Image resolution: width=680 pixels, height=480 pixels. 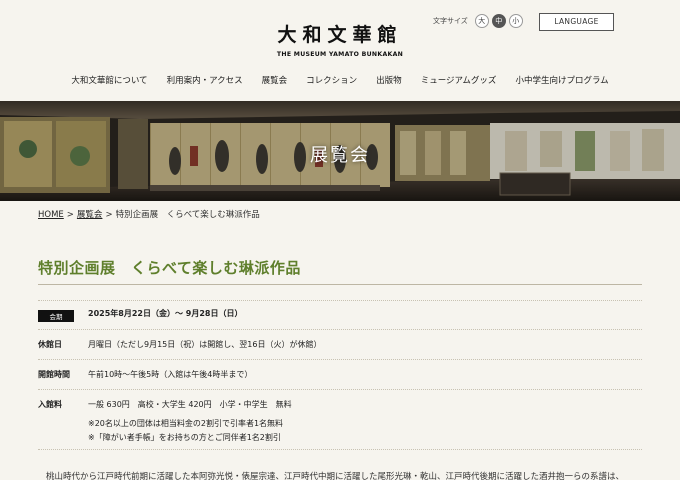 I want to click on font-size-label: 文字サイズ, so click(x=450, y=21).